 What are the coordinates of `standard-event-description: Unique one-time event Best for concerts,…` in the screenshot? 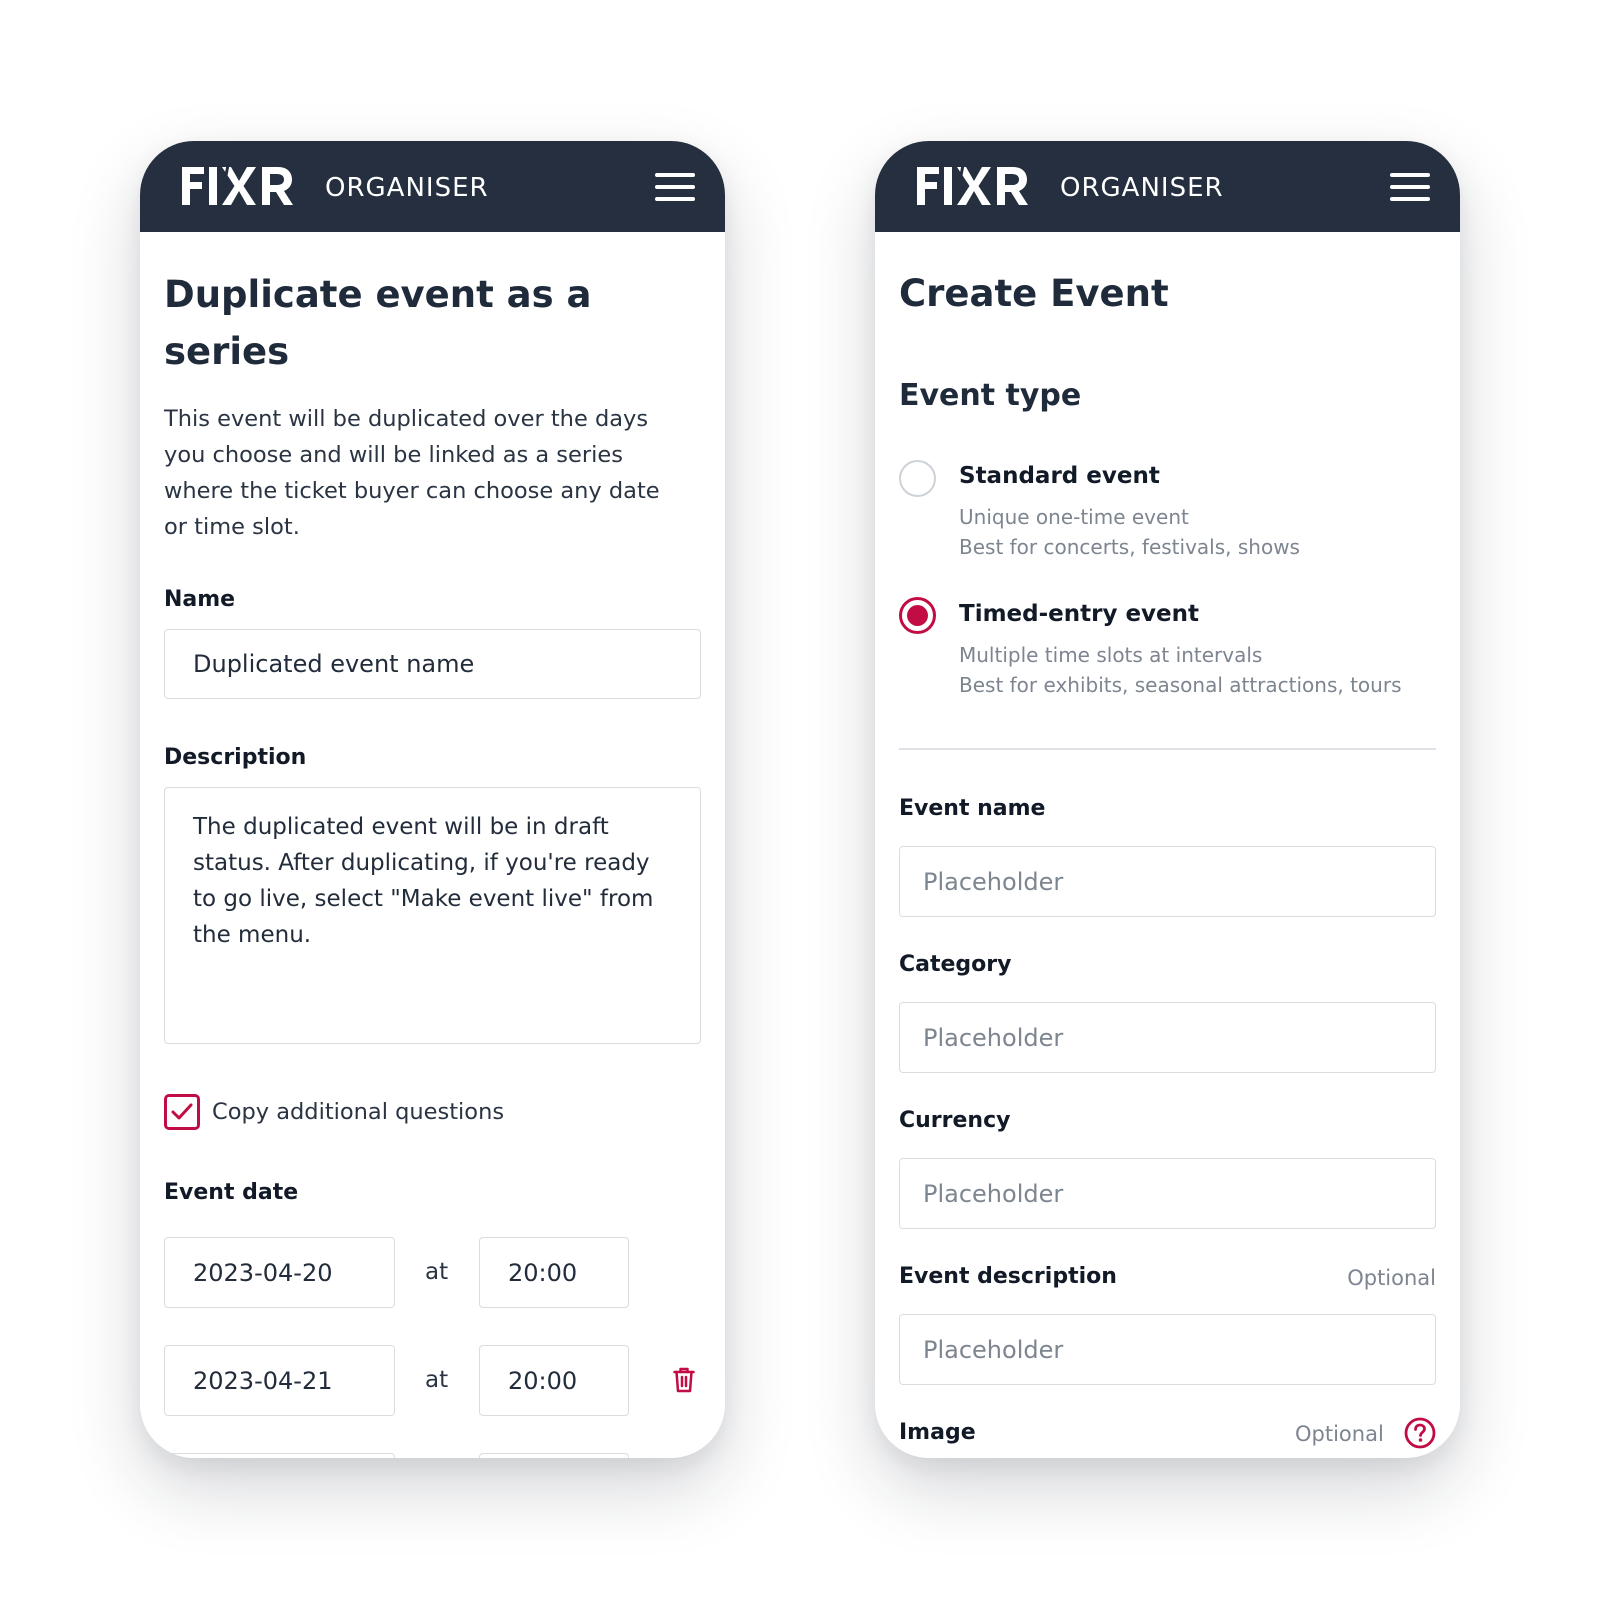 It's located at (1129, 532).